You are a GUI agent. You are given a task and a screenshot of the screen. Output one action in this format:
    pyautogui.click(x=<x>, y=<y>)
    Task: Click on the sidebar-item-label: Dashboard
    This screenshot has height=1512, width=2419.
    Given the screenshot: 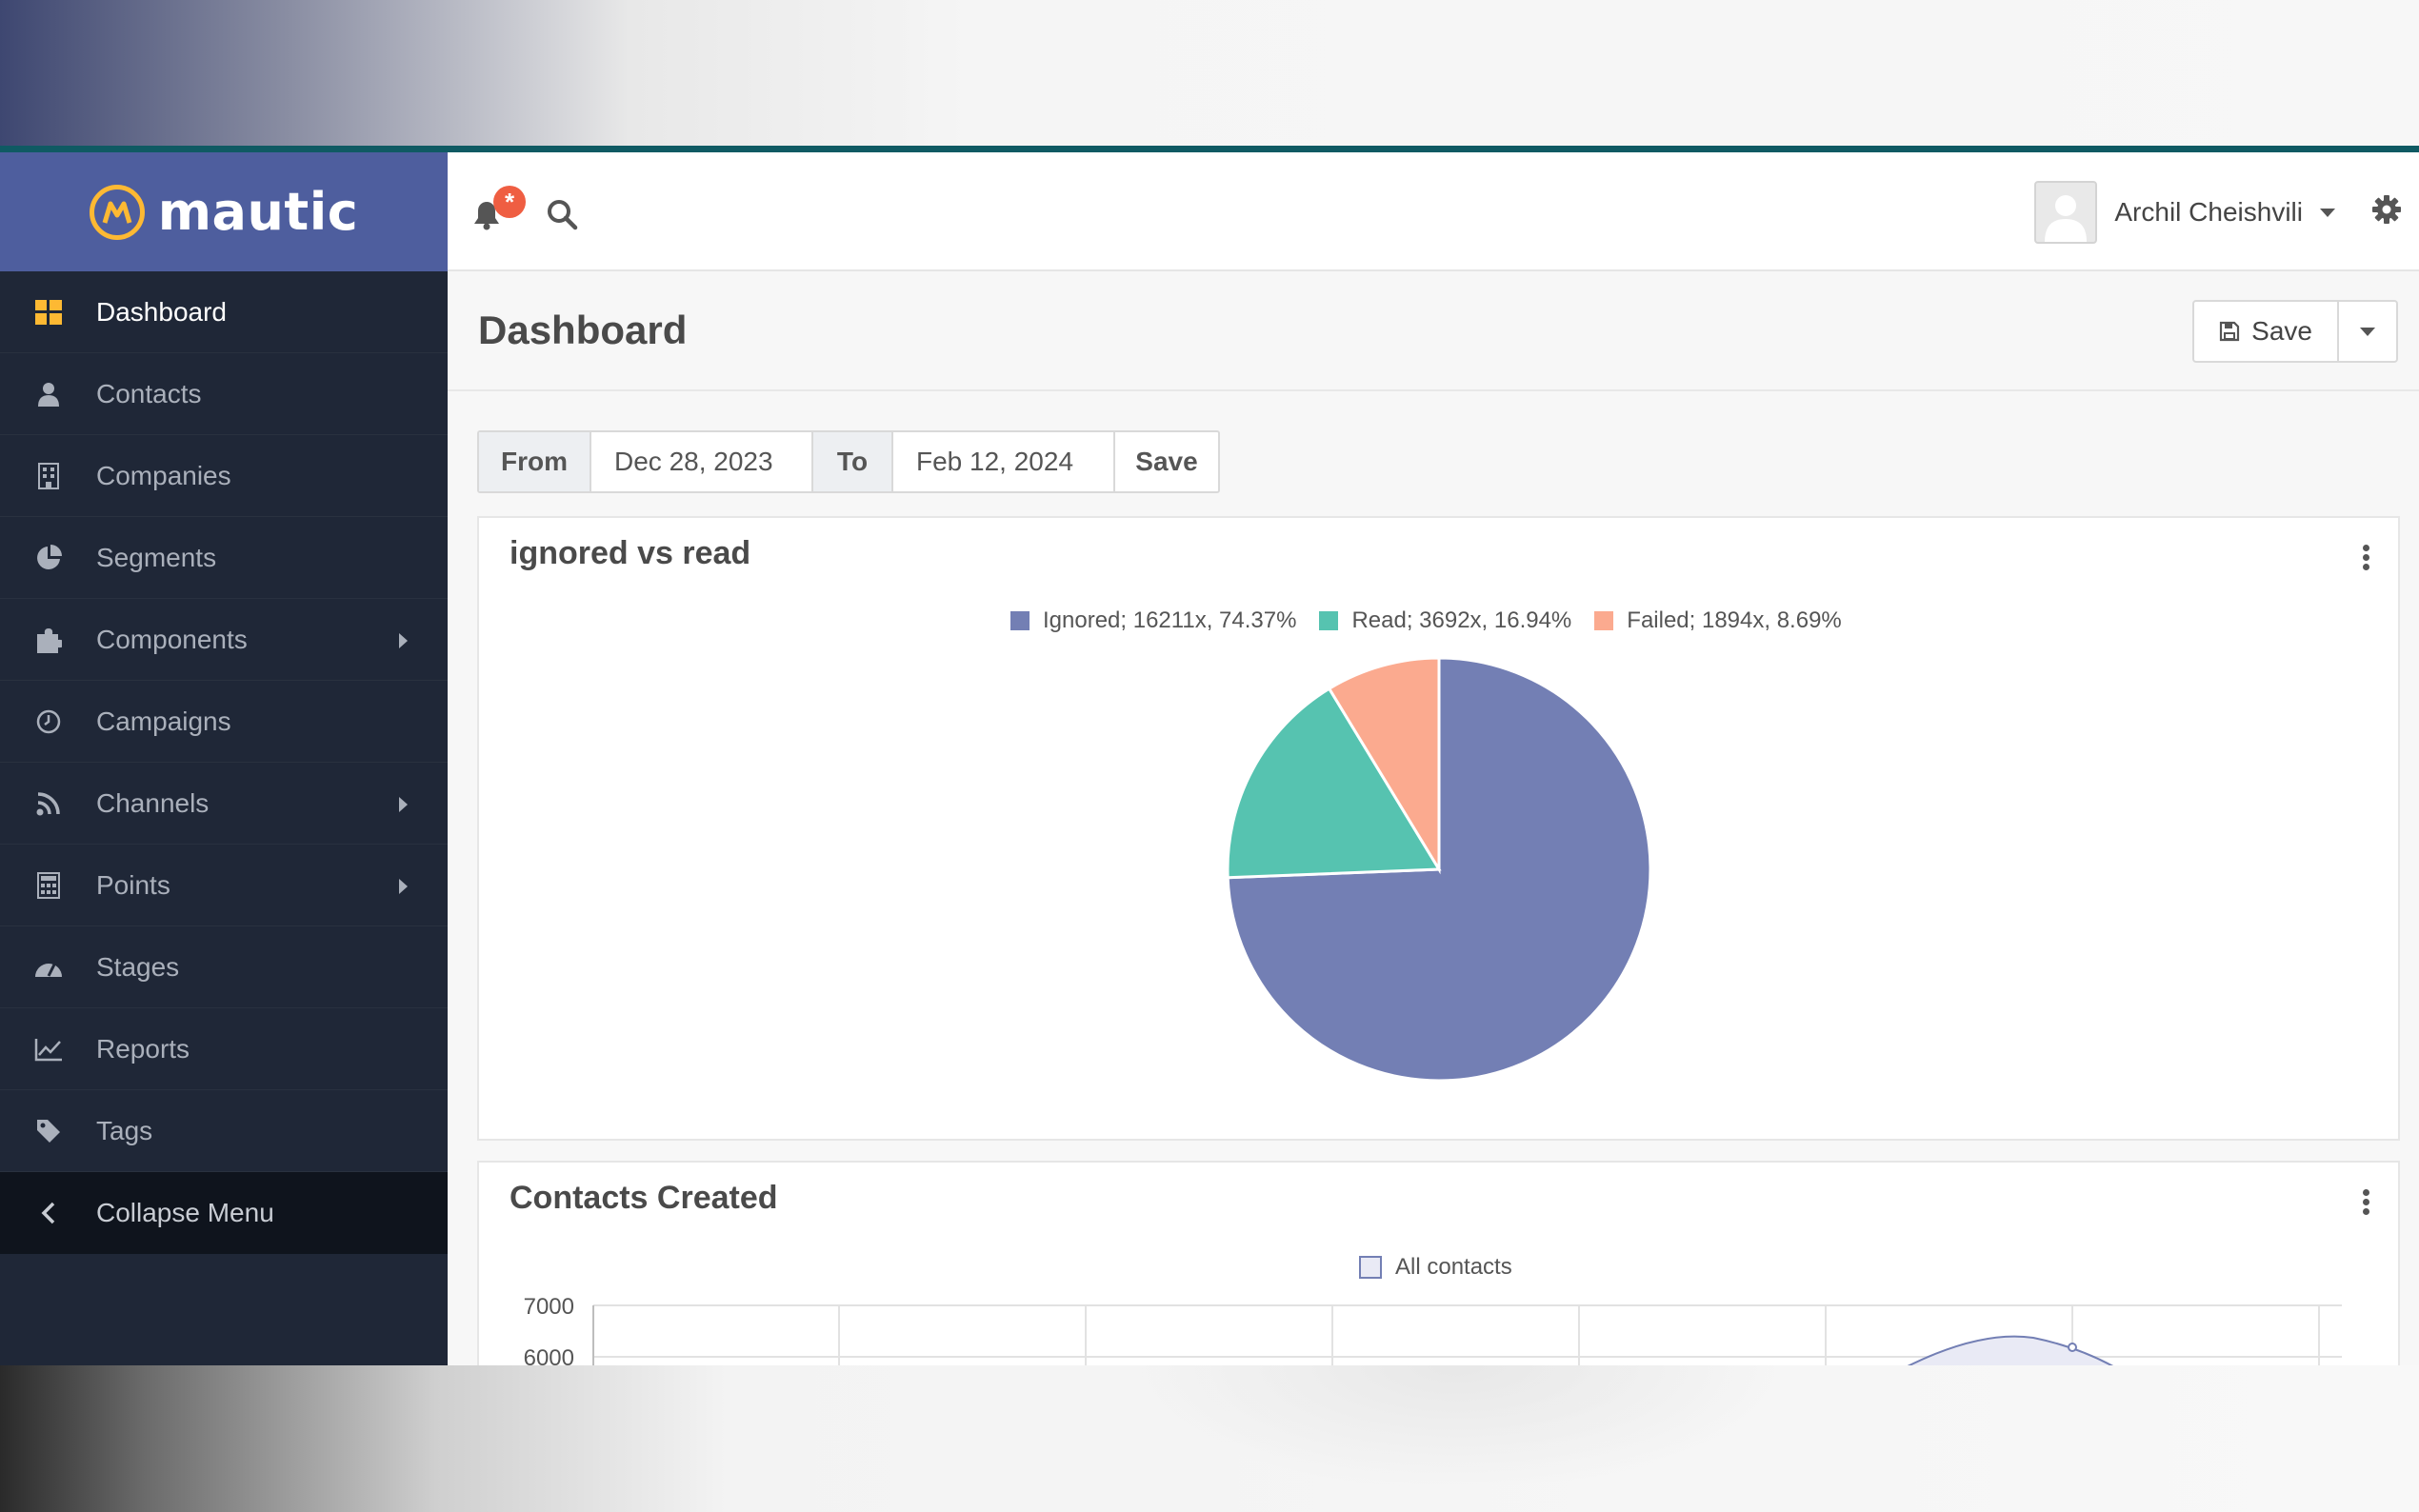 What is the action you would take?
    pyautogui.click(x=161, y=311)
    